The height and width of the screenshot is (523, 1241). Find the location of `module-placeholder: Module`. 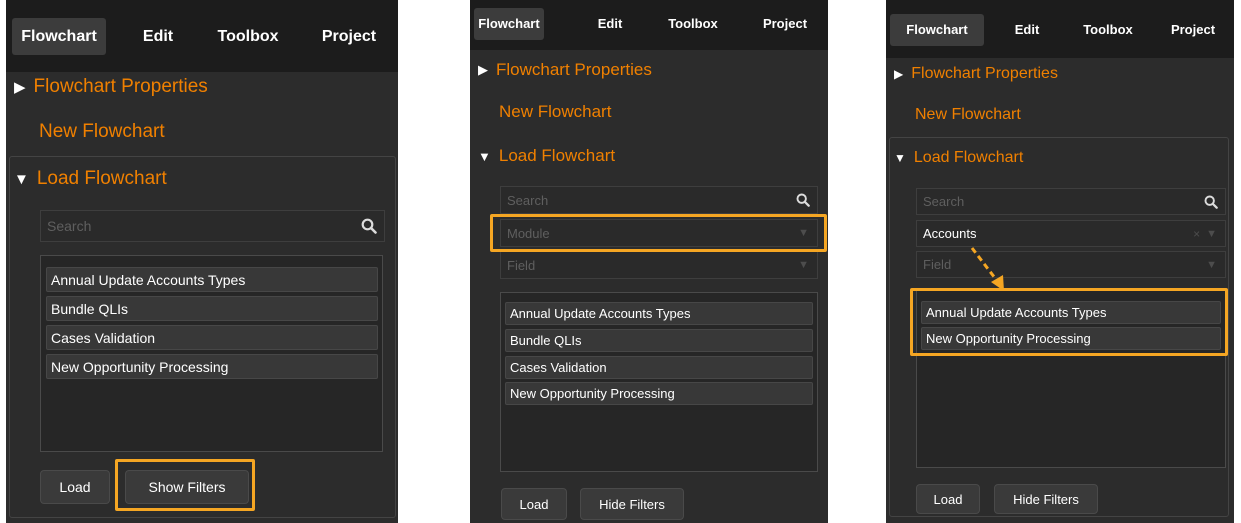

module-placeholder: Module is located at coordinates (528, 233).